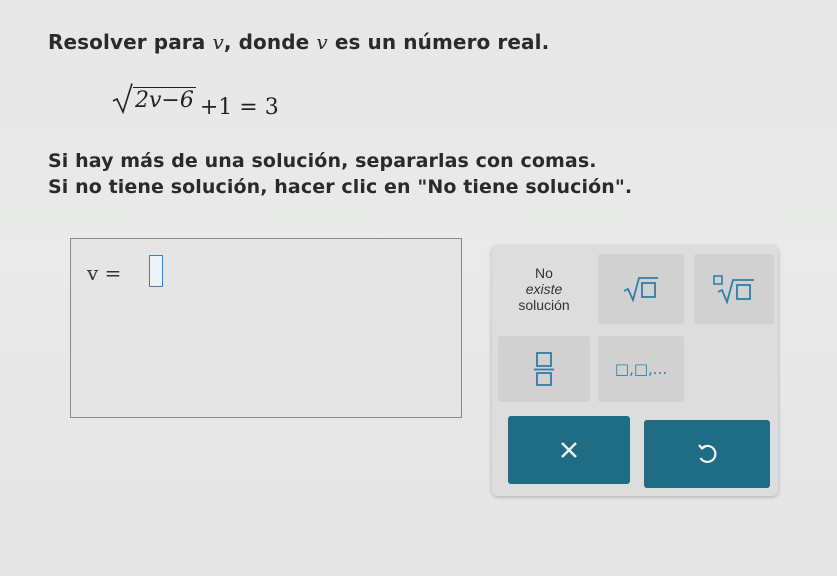  What do you see at coordinates (270, 42) in the screenshot?
I see `prompt-text-2: , donde` at bounding box center [270, 42].